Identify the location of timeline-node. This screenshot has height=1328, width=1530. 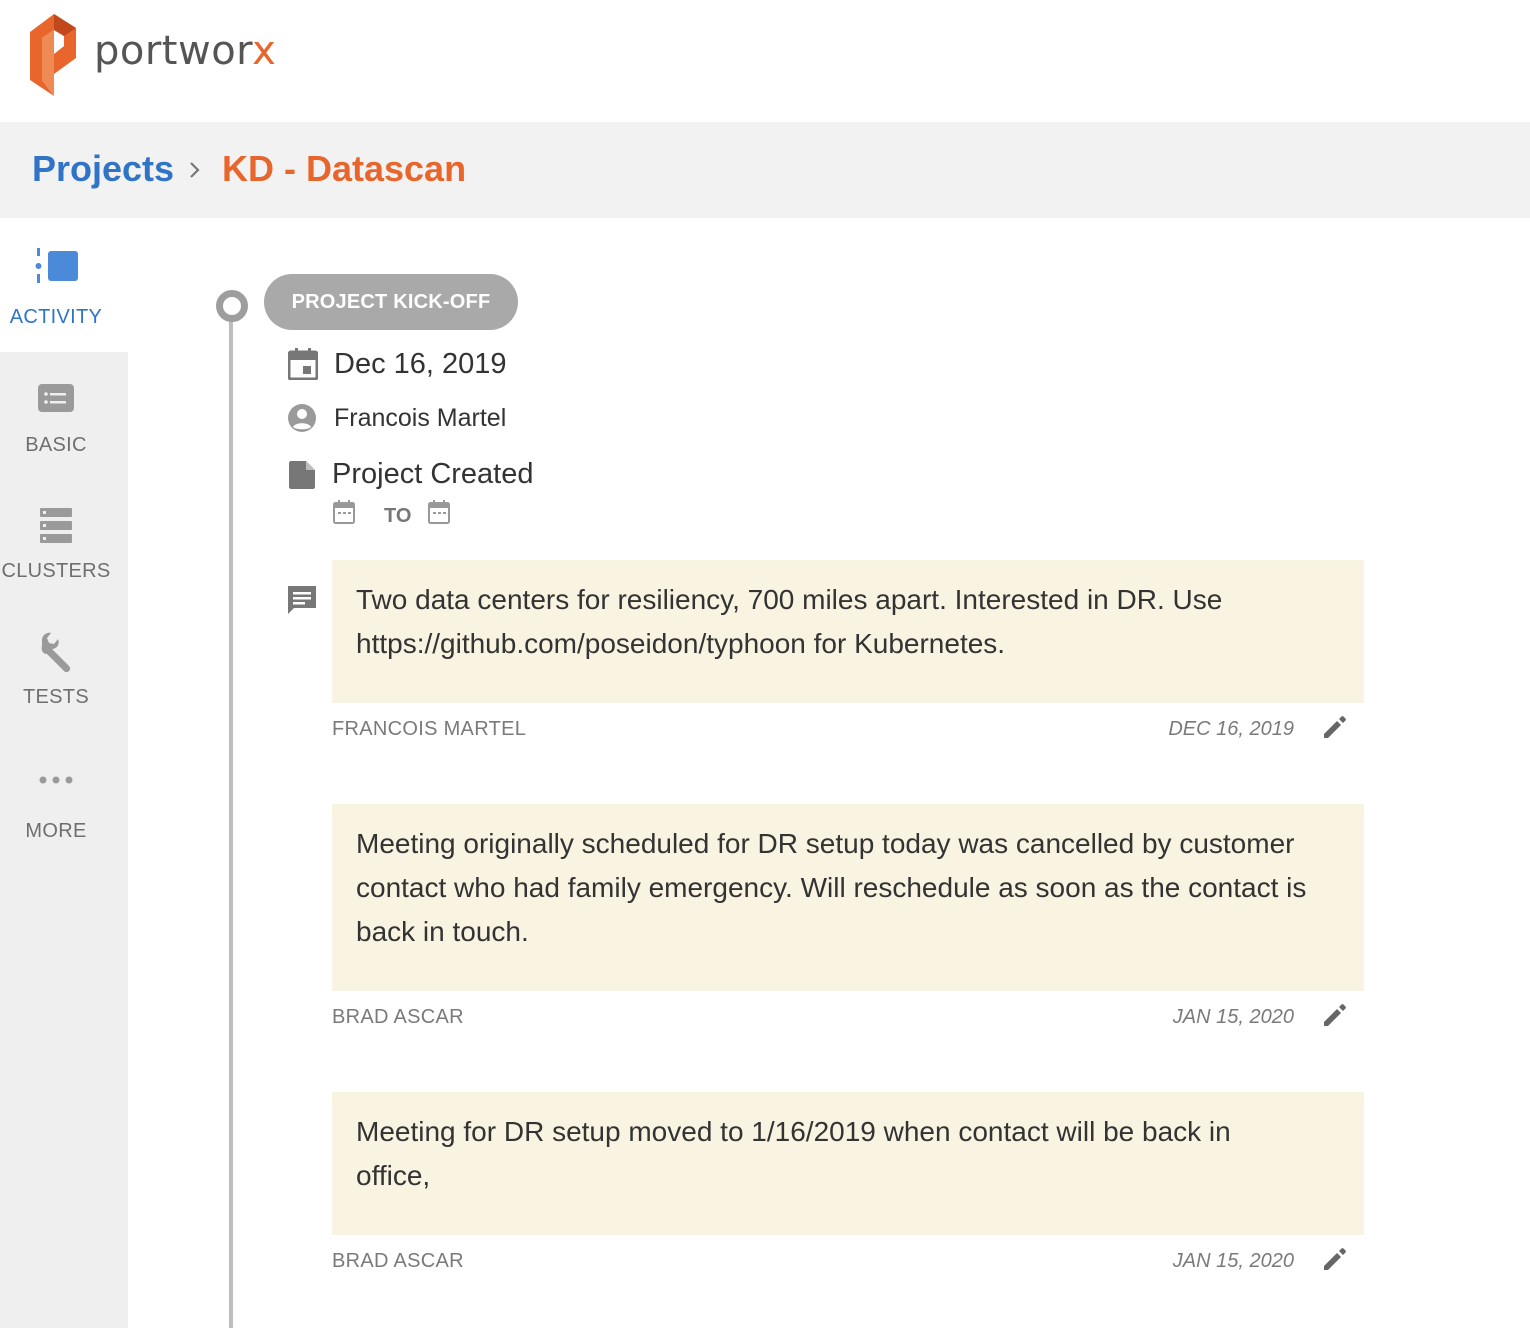
(232, 306).